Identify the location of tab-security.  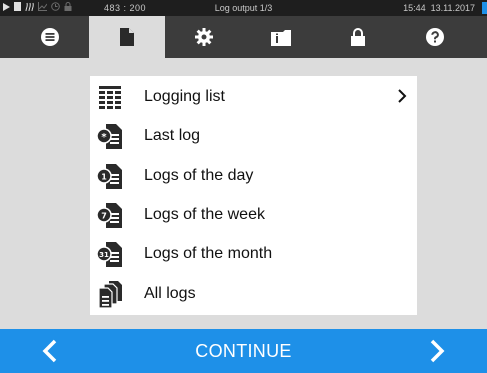
(358, 37).